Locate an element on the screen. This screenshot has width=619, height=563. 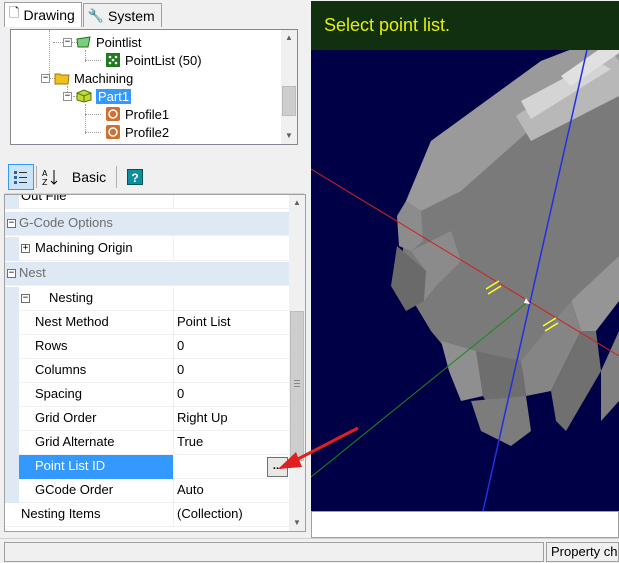
command-line is located at coordinates (465, 524).